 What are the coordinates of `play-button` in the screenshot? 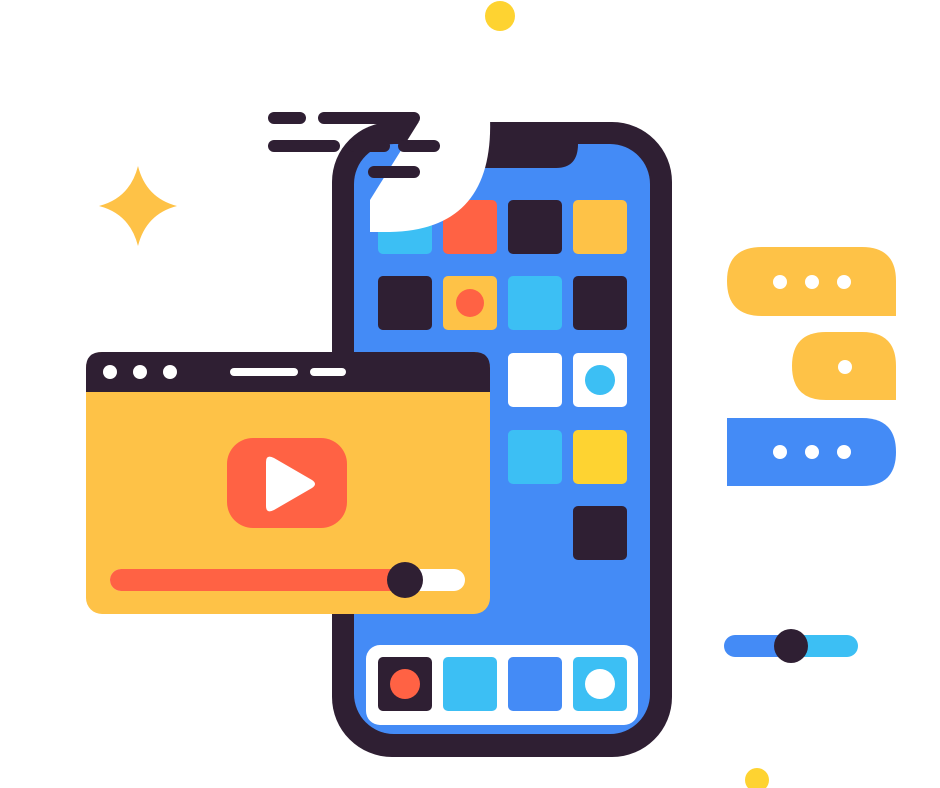 It's located at (287, 483).